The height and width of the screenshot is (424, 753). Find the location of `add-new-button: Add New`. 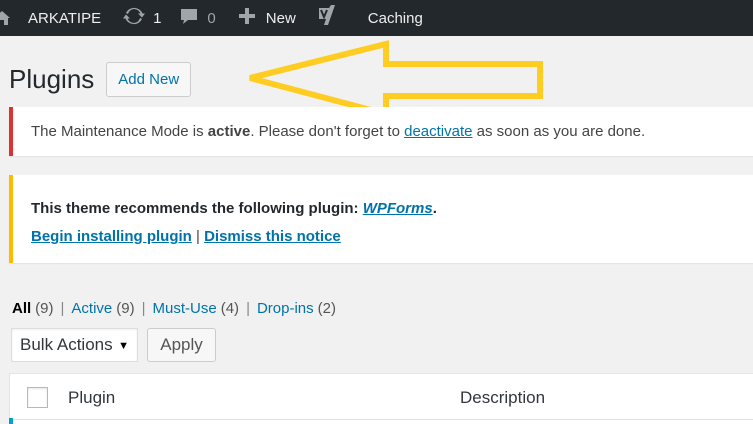

add-new-button: Add New is located at coordinates (149, 79).